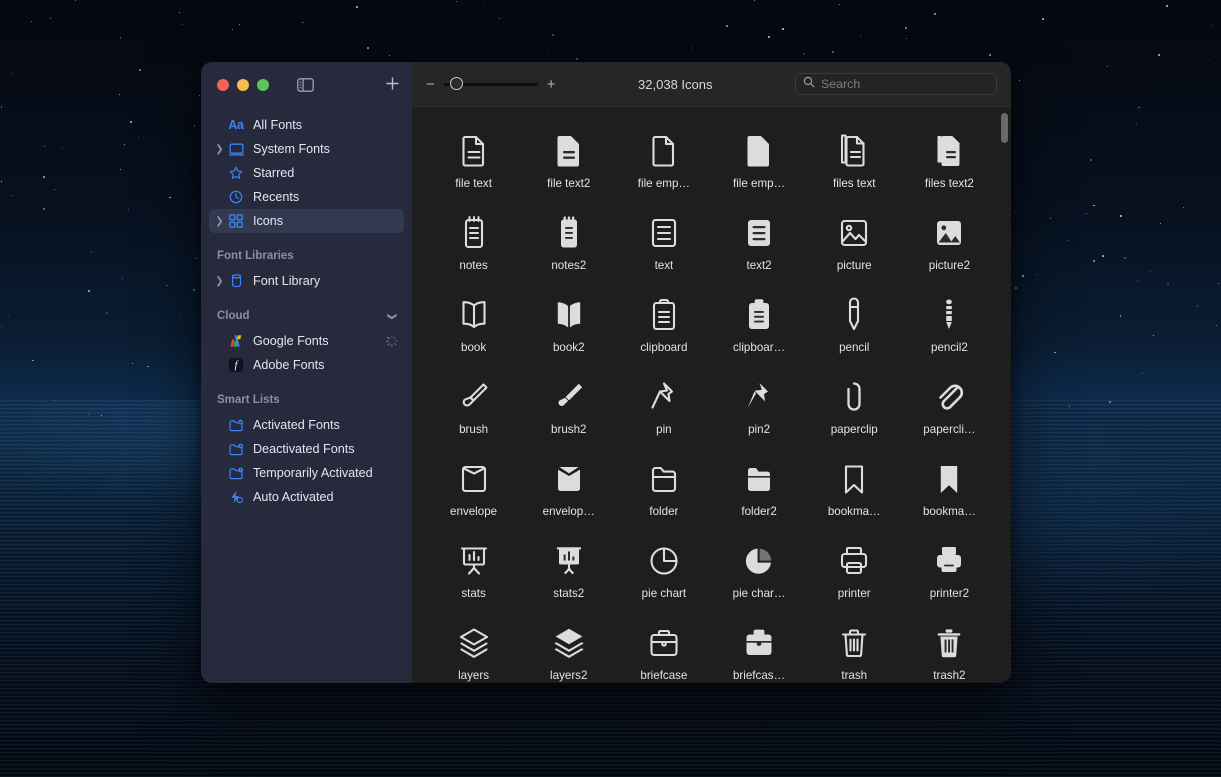  Describe the element at coordinates (663, 406) in the screenshot. I see `icon-cell: pin` at that location.